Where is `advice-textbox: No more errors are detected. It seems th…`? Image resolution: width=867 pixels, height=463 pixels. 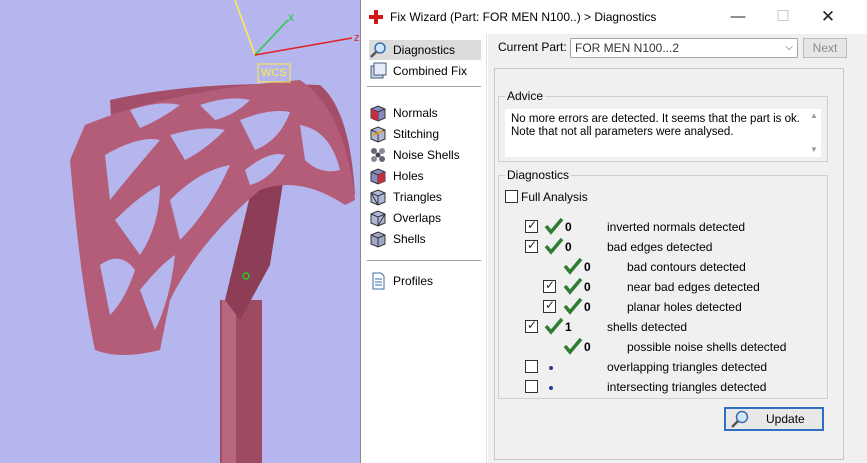 advice-textbox: No more errors are detected. It seems th… is located at coordinates (656, 133).